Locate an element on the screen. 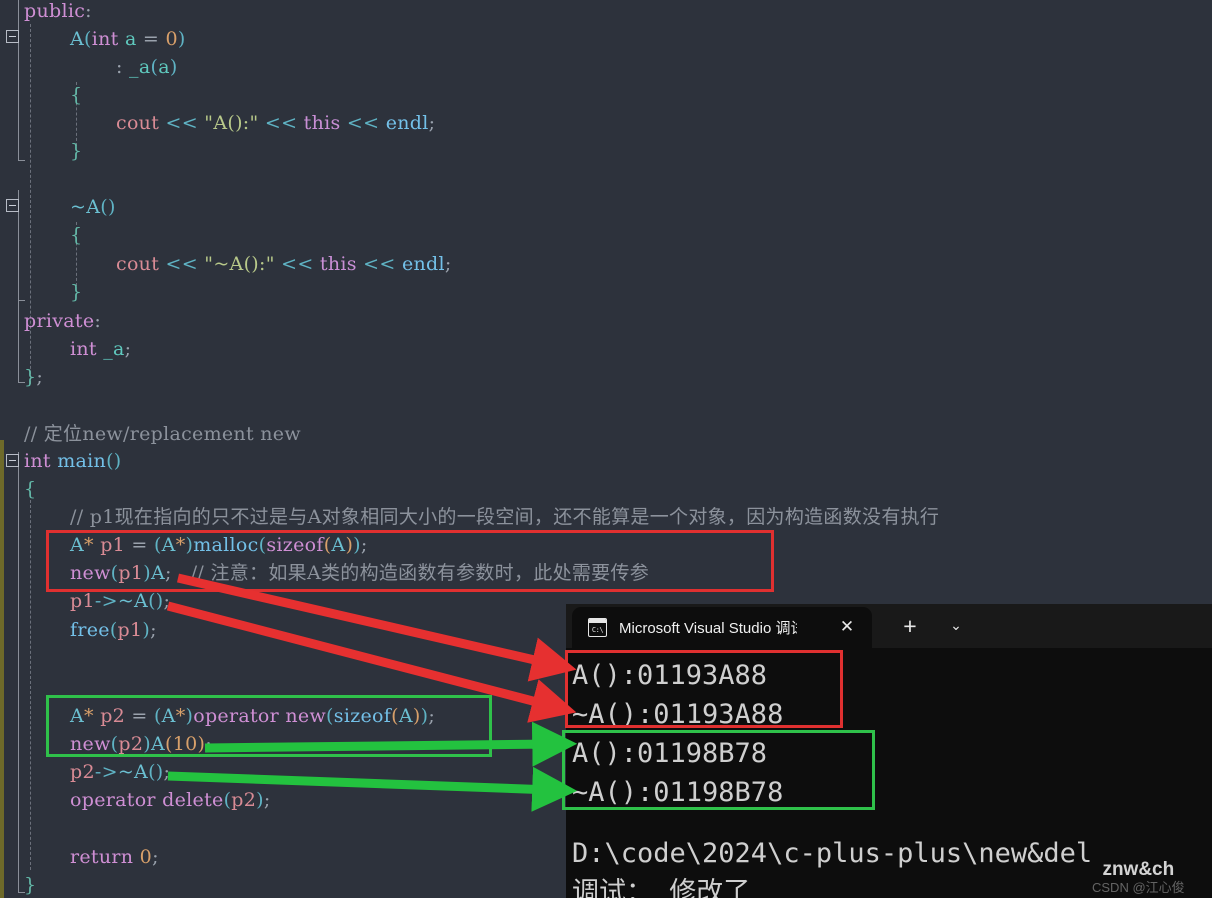  code-line: private: is located at coordinates (62, 321).